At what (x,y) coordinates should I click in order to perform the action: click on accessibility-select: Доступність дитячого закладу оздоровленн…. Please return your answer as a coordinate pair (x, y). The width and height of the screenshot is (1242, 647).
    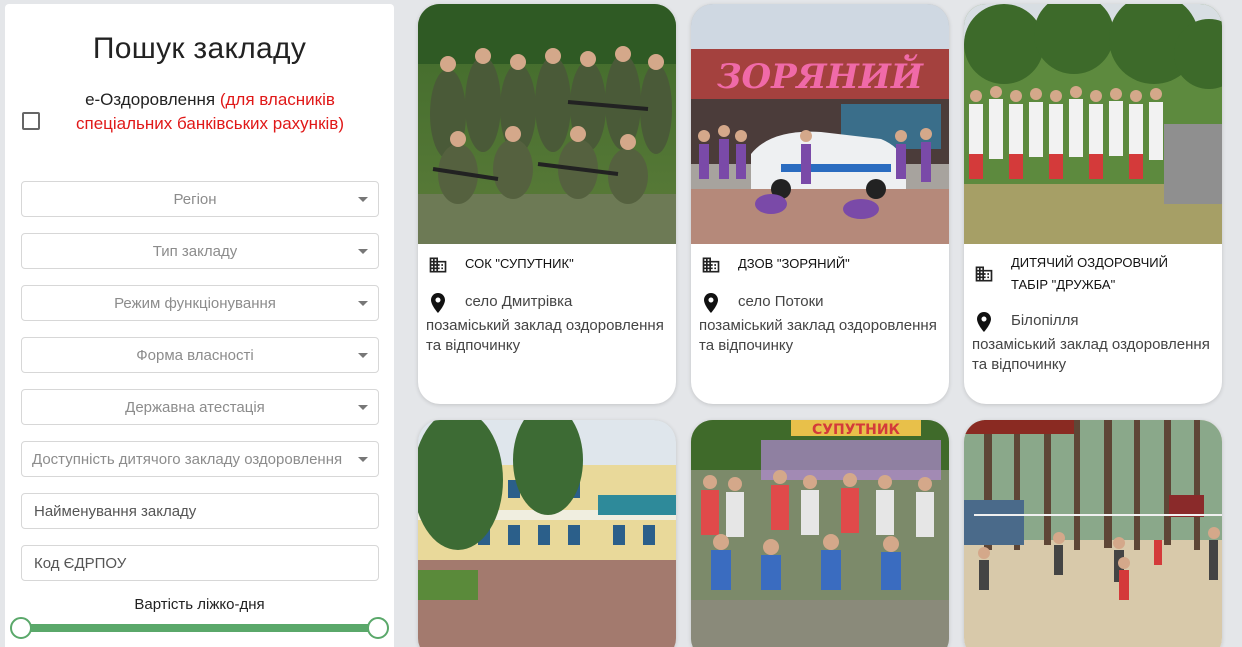
    Looking at the image, I should click on (200, 459).